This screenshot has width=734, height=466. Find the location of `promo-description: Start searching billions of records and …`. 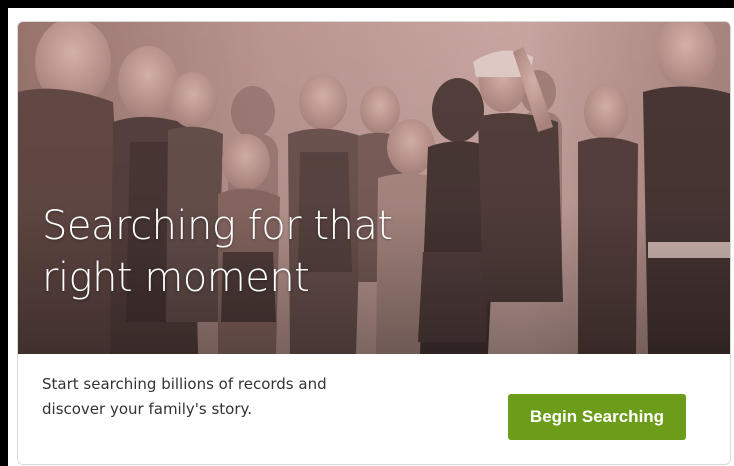

promo-description: Start searching billions of records and … is located at coordinates (217, 397).